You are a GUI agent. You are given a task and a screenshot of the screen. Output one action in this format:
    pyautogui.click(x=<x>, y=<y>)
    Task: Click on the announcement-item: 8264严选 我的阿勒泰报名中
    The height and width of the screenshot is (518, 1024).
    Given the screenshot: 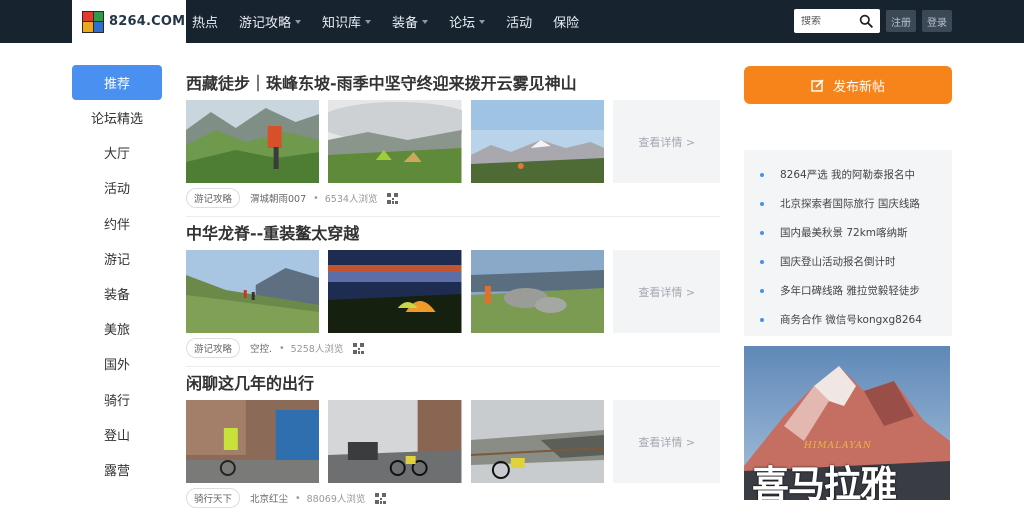 What is the action you would take?
    pyautogui.click(x=848, y=174)
    